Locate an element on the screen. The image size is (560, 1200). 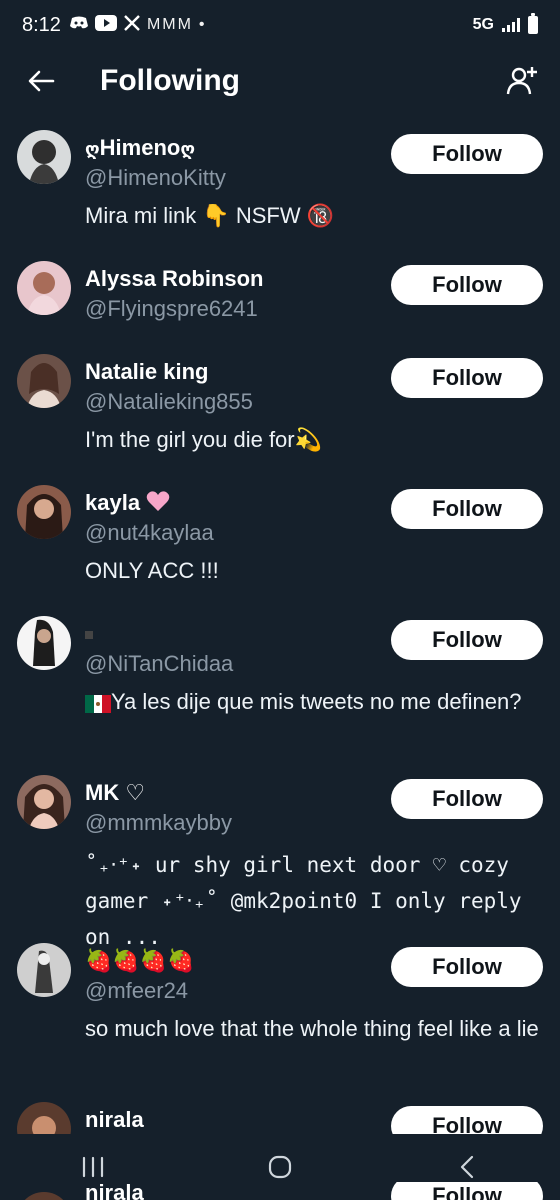
handle: @mmmkaybby is located at coordinates (159, 822).